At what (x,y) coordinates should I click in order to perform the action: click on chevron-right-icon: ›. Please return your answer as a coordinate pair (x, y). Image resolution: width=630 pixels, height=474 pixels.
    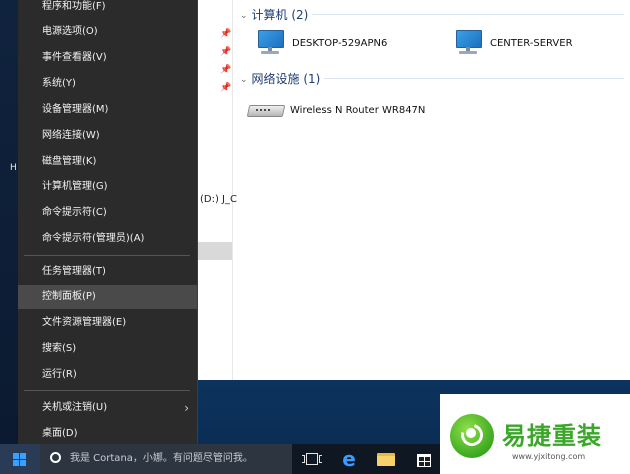
    Looking at the image, I should click on (186, 408).